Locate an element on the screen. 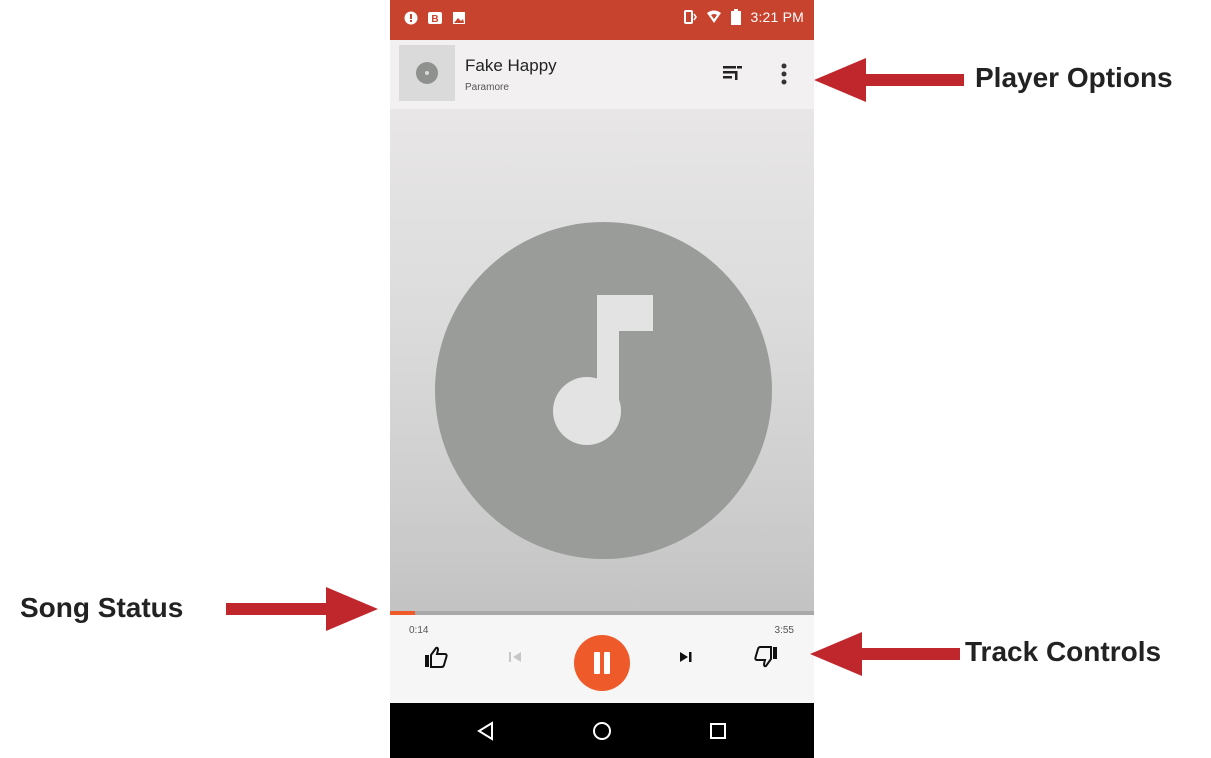 The width and height of the screenshot is (1211, 758). battery-icon is located at coordinates (736, 17).